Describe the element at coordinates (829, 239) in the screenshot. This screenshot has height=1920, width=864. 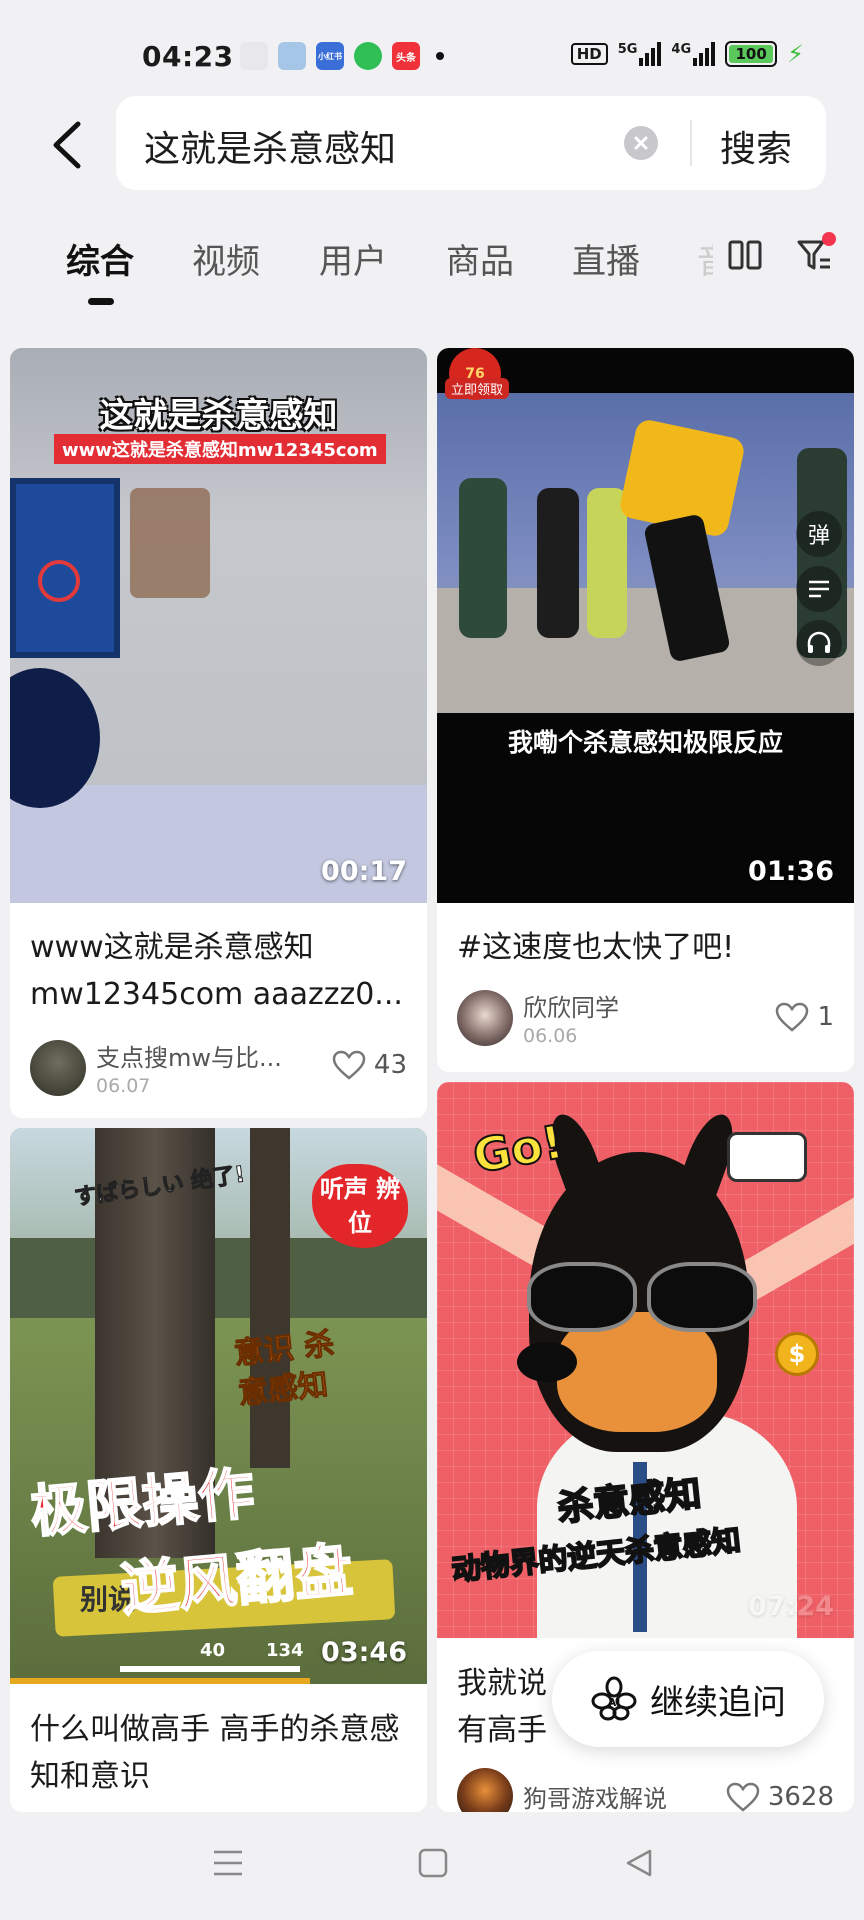
I see `filter-badge` at that location.